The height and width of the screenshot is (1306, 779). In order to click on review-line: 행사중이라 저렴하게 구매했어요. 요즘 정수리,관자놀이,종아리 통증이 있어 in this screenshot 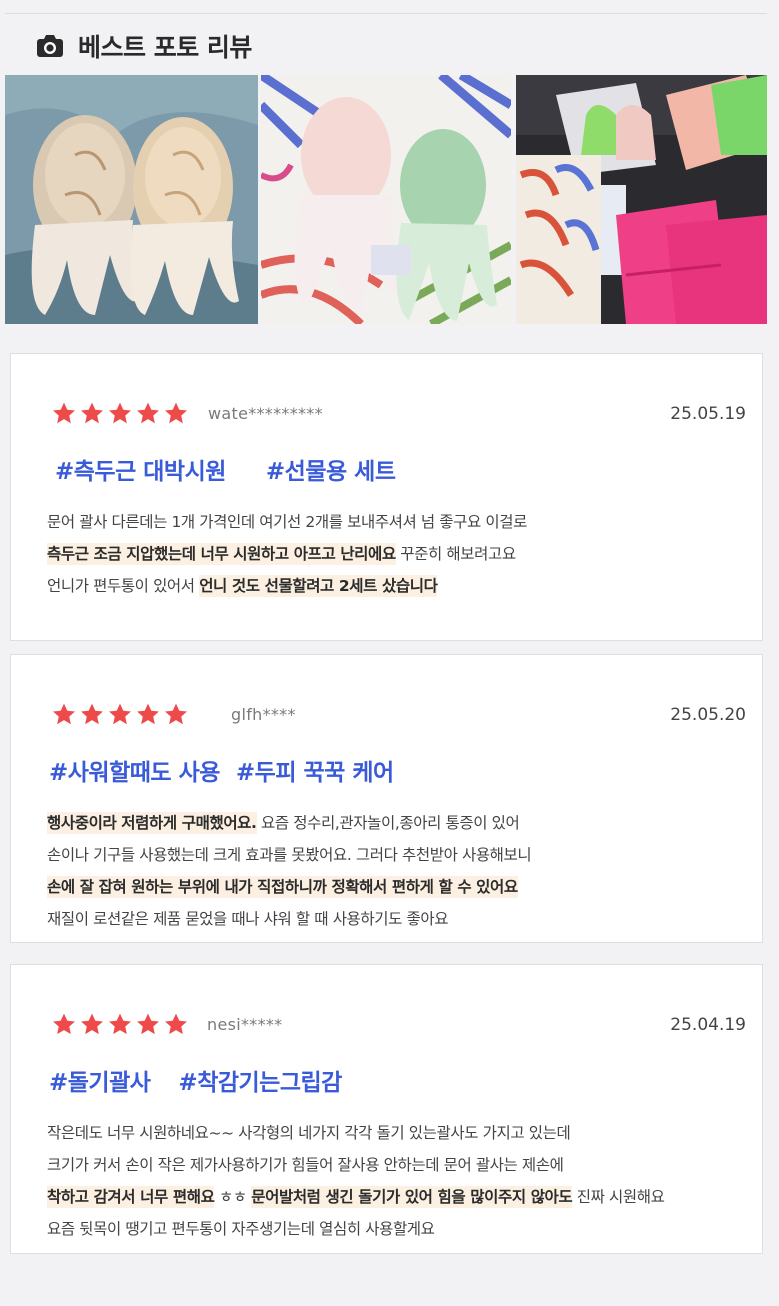, I will do `click(397, 823)`.